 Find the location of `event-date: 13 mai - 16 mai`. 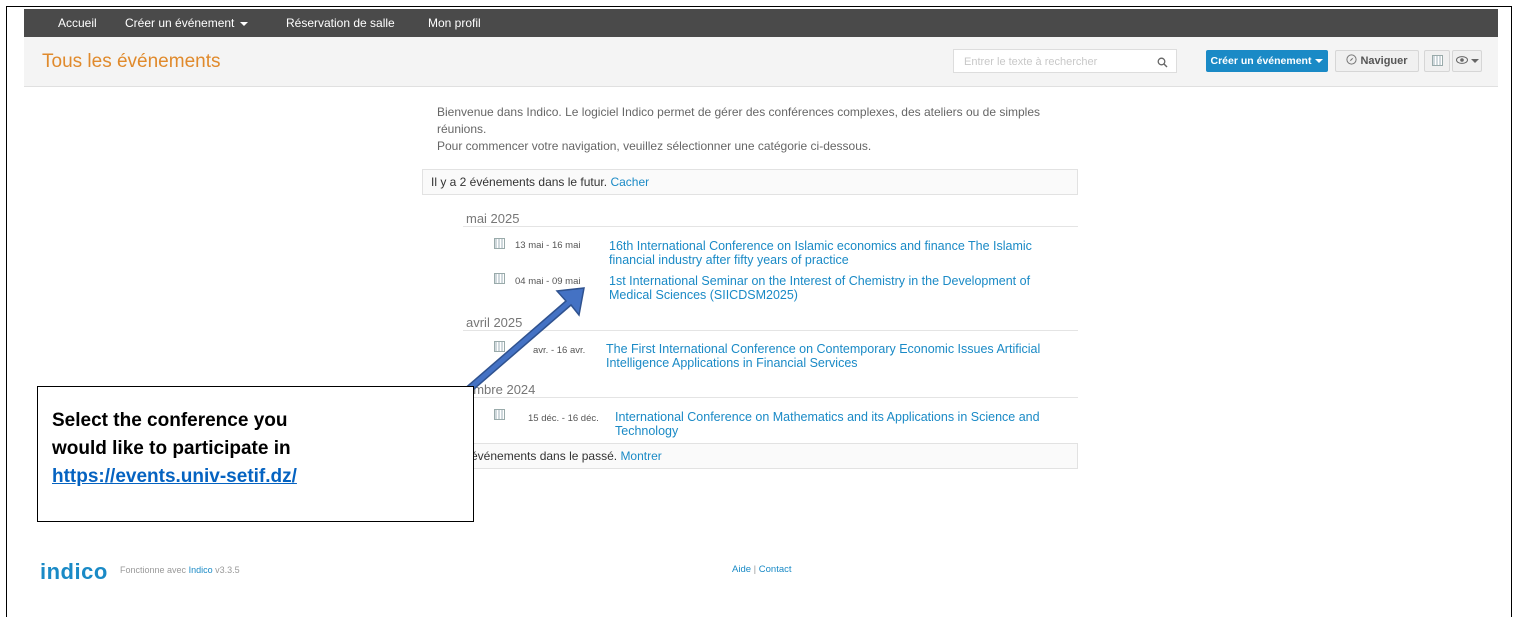

event-date: 13 mai - 16 mai is located at coordinates (548, 245).